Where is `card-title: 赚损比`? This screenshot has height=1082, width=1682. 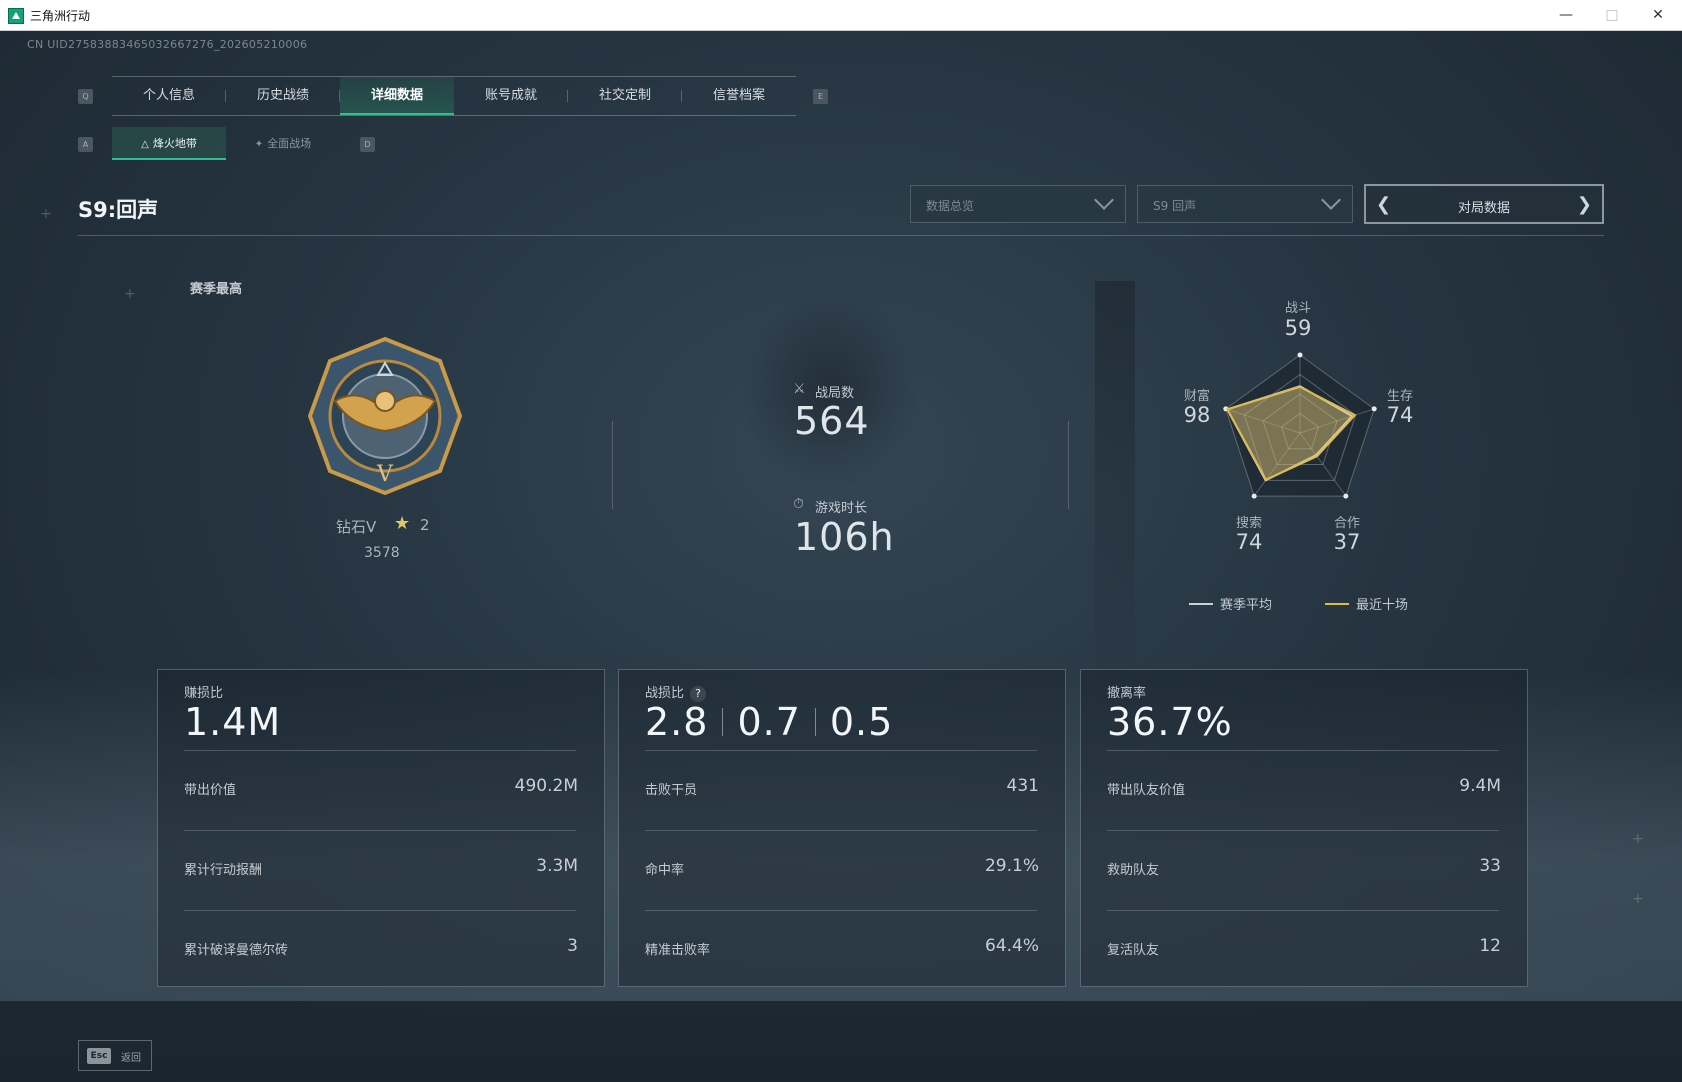
card-title: 赚损比 is located at coordinates (204, 693).